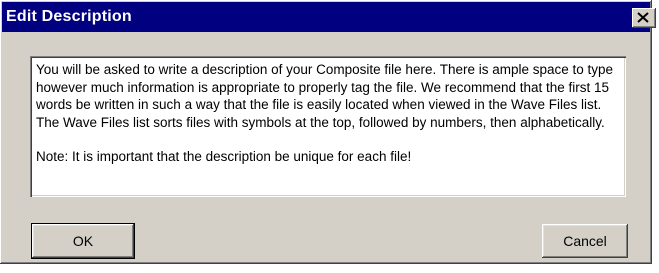  I want to click on title-bar: Edit Description, so click(329, 17).